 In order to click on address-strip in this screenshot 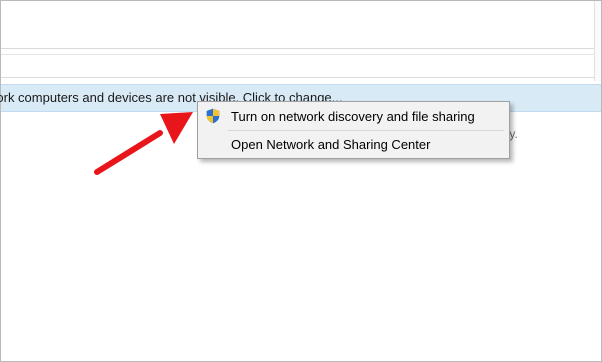, I will do `click(298, 66)`.